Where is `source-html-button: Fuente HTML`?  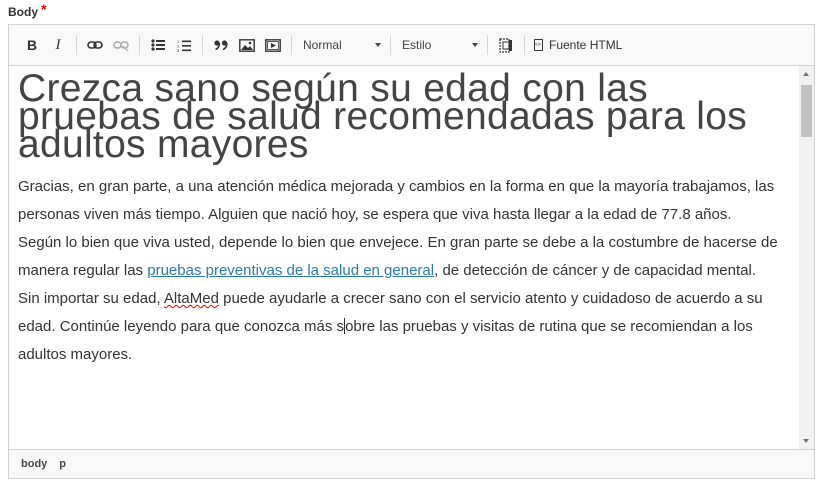 source-html-button: Fuente HTML is located at coordinates (578, 45).